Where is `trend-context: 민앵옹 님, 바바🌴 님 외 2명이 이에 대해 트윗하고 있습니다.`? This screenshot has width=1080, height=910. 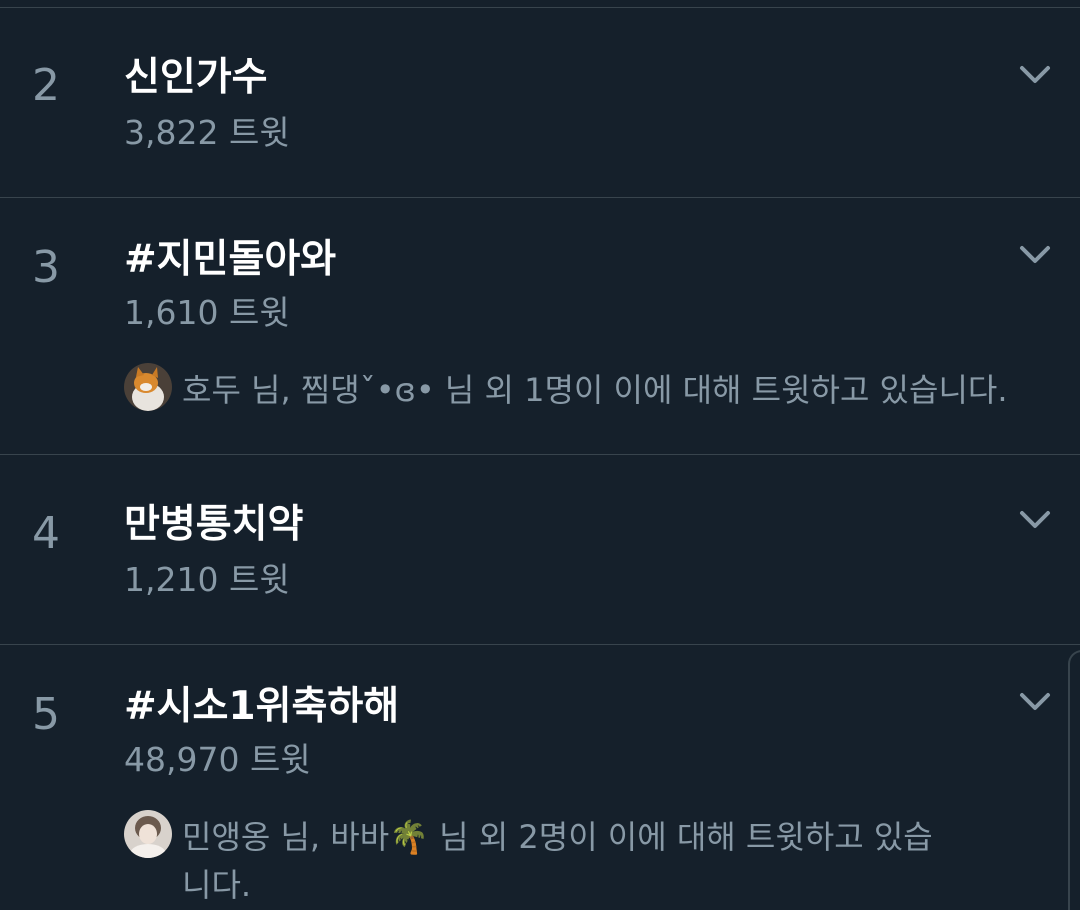 trend-context: 민앵옹 님, 바바🌴 님 외 2명이 이에 대해 트윗하고 있습니다. is located at coordinates (594, 857).